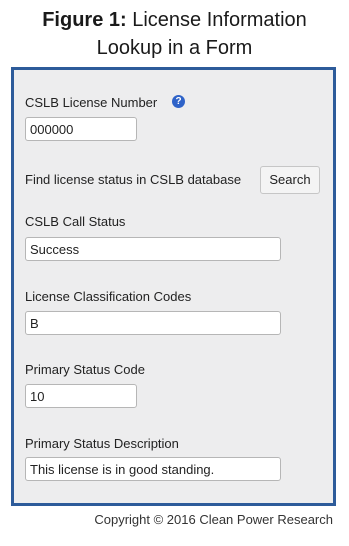 The height and width of the screenshot is (546, 349). I want to click on license-number-input: 000000, so click(81, 129).